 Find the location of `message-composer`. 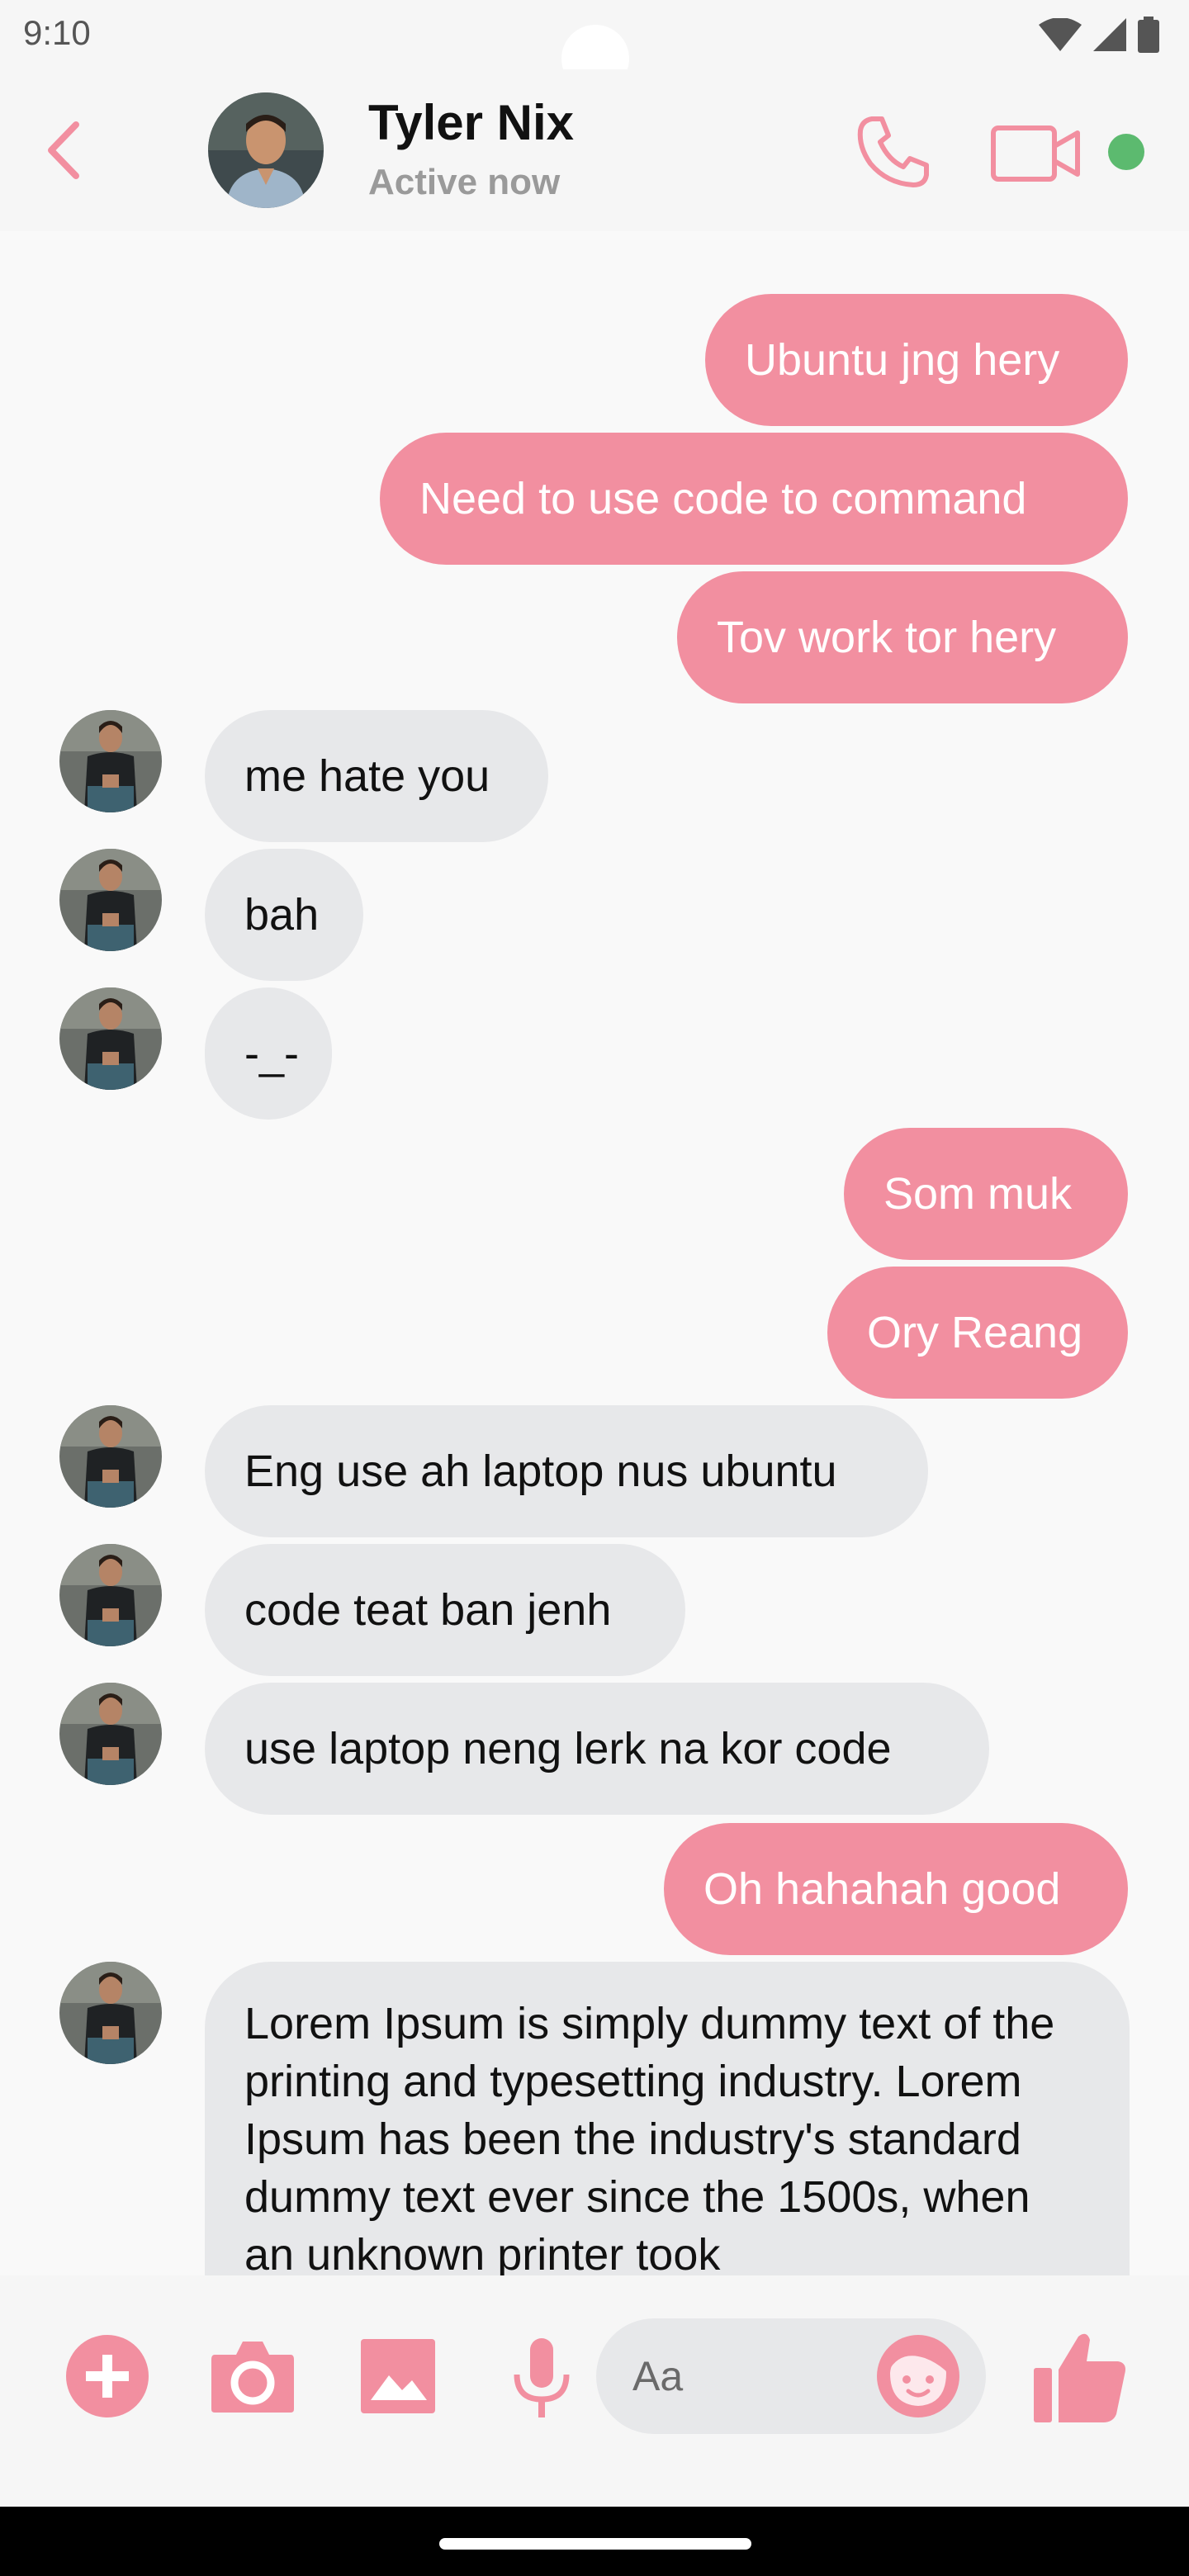

message-composer is located at coordinates (594, 2391).